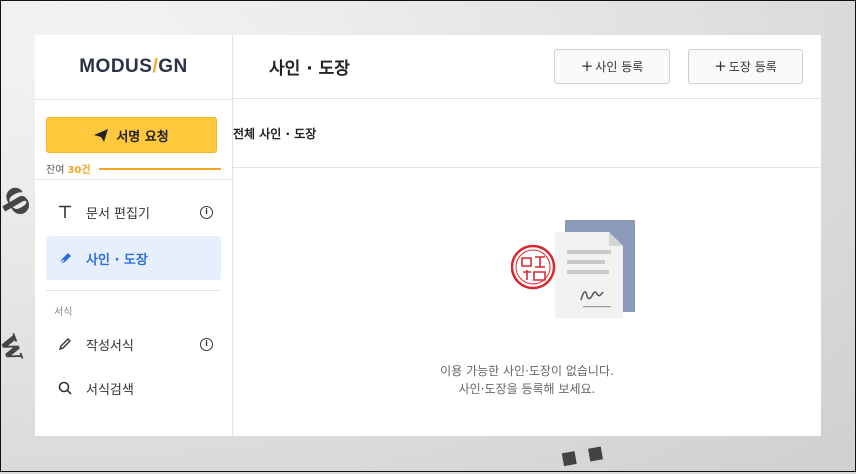 This screenshot has height=474, width=856. What do you see at coordinates (101, 135) in the screenshot?
I see `paper-plane-icon` at bounding box center [101, 135].